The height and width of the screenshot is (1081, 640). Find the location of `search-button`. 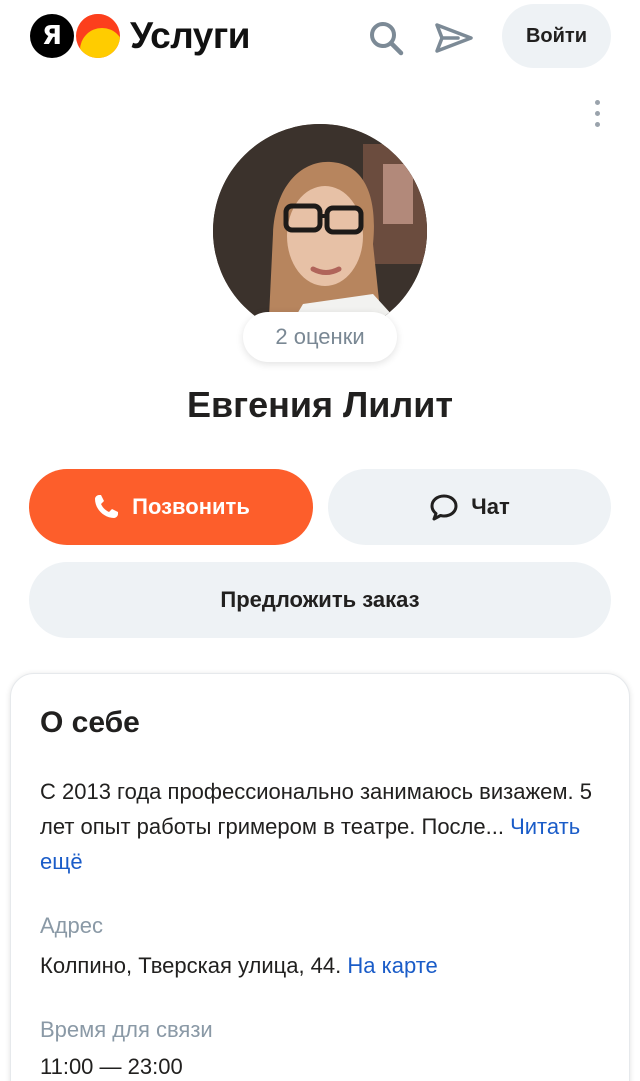

search-button is located at coordinates (386, 38).